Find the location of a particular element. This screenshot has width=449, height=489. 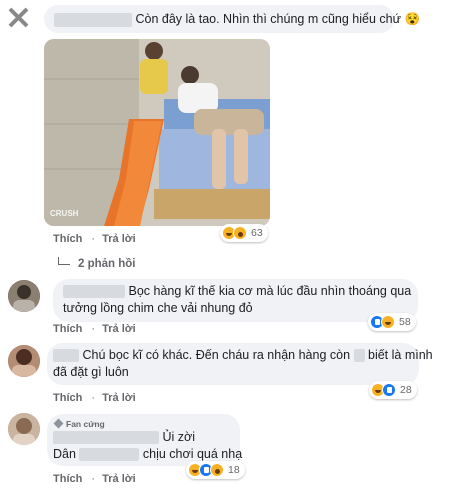

reaction-summary: 58 is located at coordinates (392, 322).